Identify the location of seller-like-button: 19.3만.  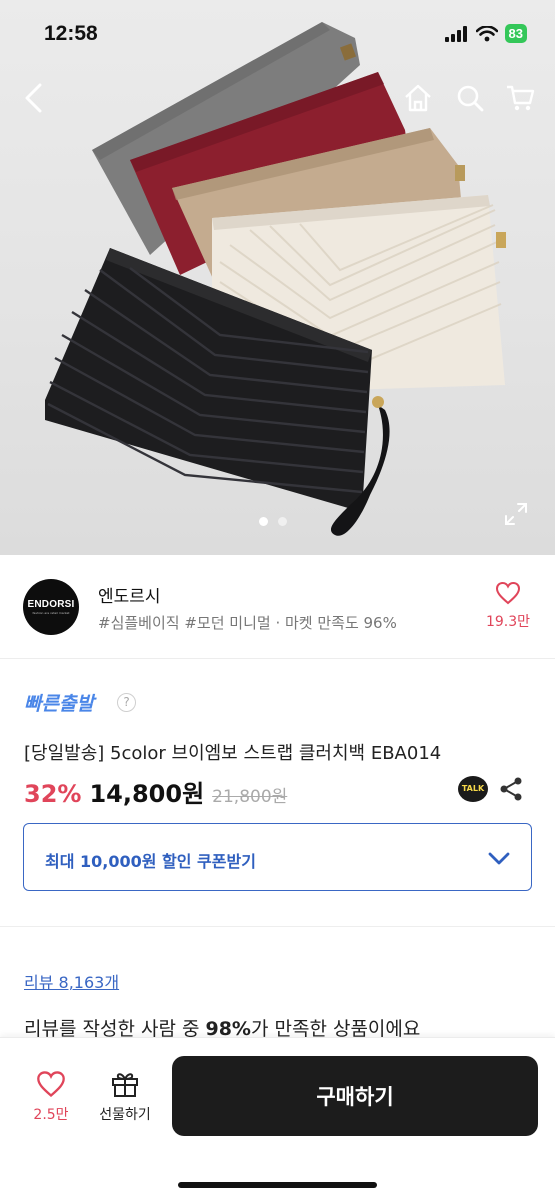
(508, 606).